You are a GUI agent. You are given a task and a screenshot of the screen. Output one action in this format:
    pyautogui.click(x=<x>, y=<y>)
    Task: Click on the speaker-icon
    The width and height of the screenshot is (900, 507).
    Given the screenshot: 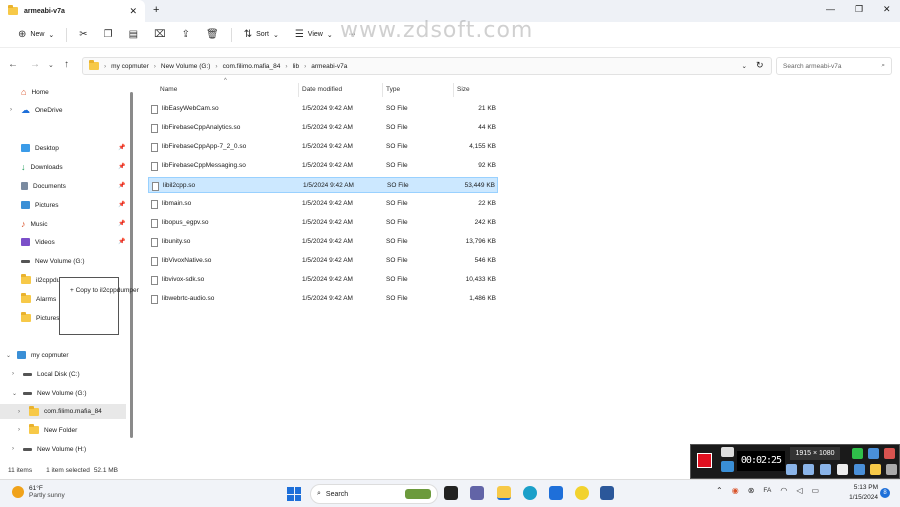 What is the action you would take?
    pyautogui.click(x=791, y=469)
    